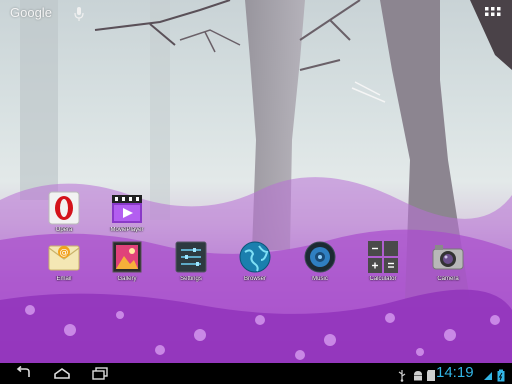 The image size is (512, 386). I want to click on app-gallery: Gallery, so click(127, 269).